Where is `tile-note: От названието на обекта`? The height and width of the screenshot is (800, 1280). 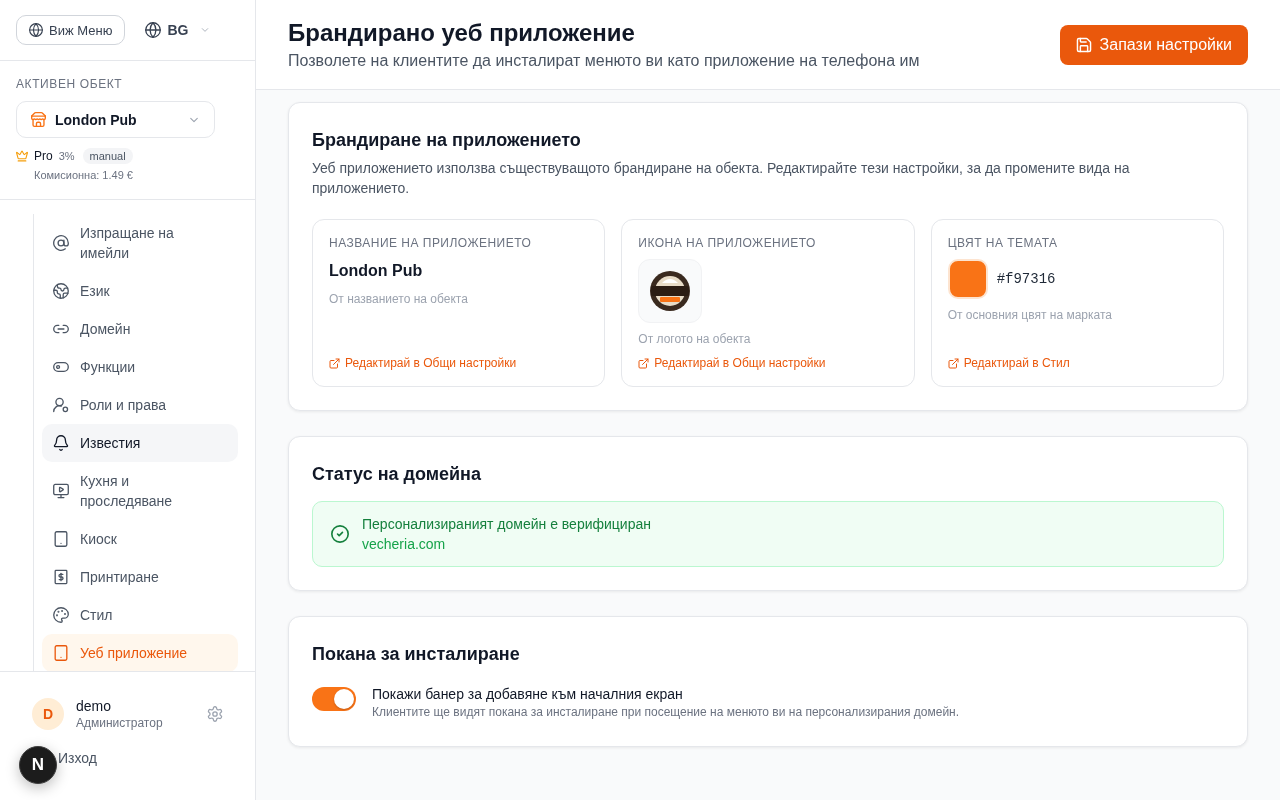
tile-note: От названието на обекта is located at coordinates (398, 299).